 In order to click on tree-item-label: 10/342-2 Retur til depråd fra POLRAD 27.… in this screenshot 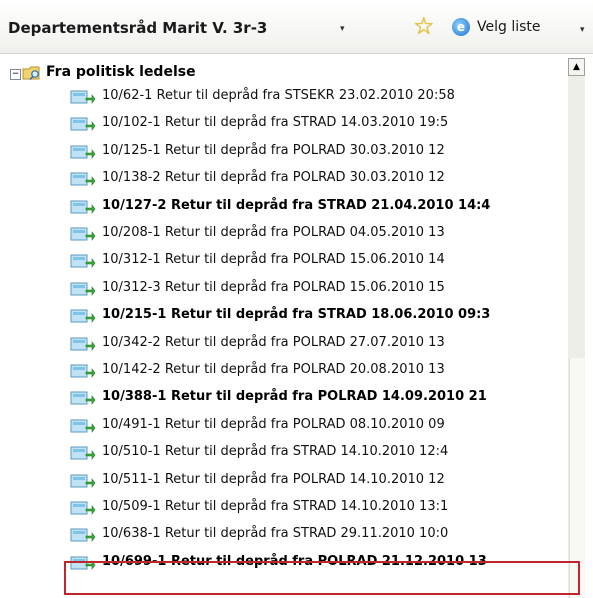, I will do `click(273, 342)`.